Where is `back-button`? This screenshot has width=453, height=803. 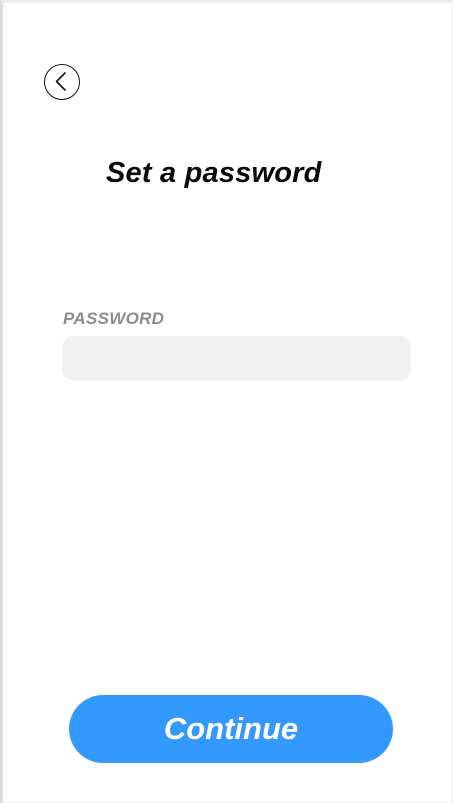 back-button is located at coordinates (62, 82).